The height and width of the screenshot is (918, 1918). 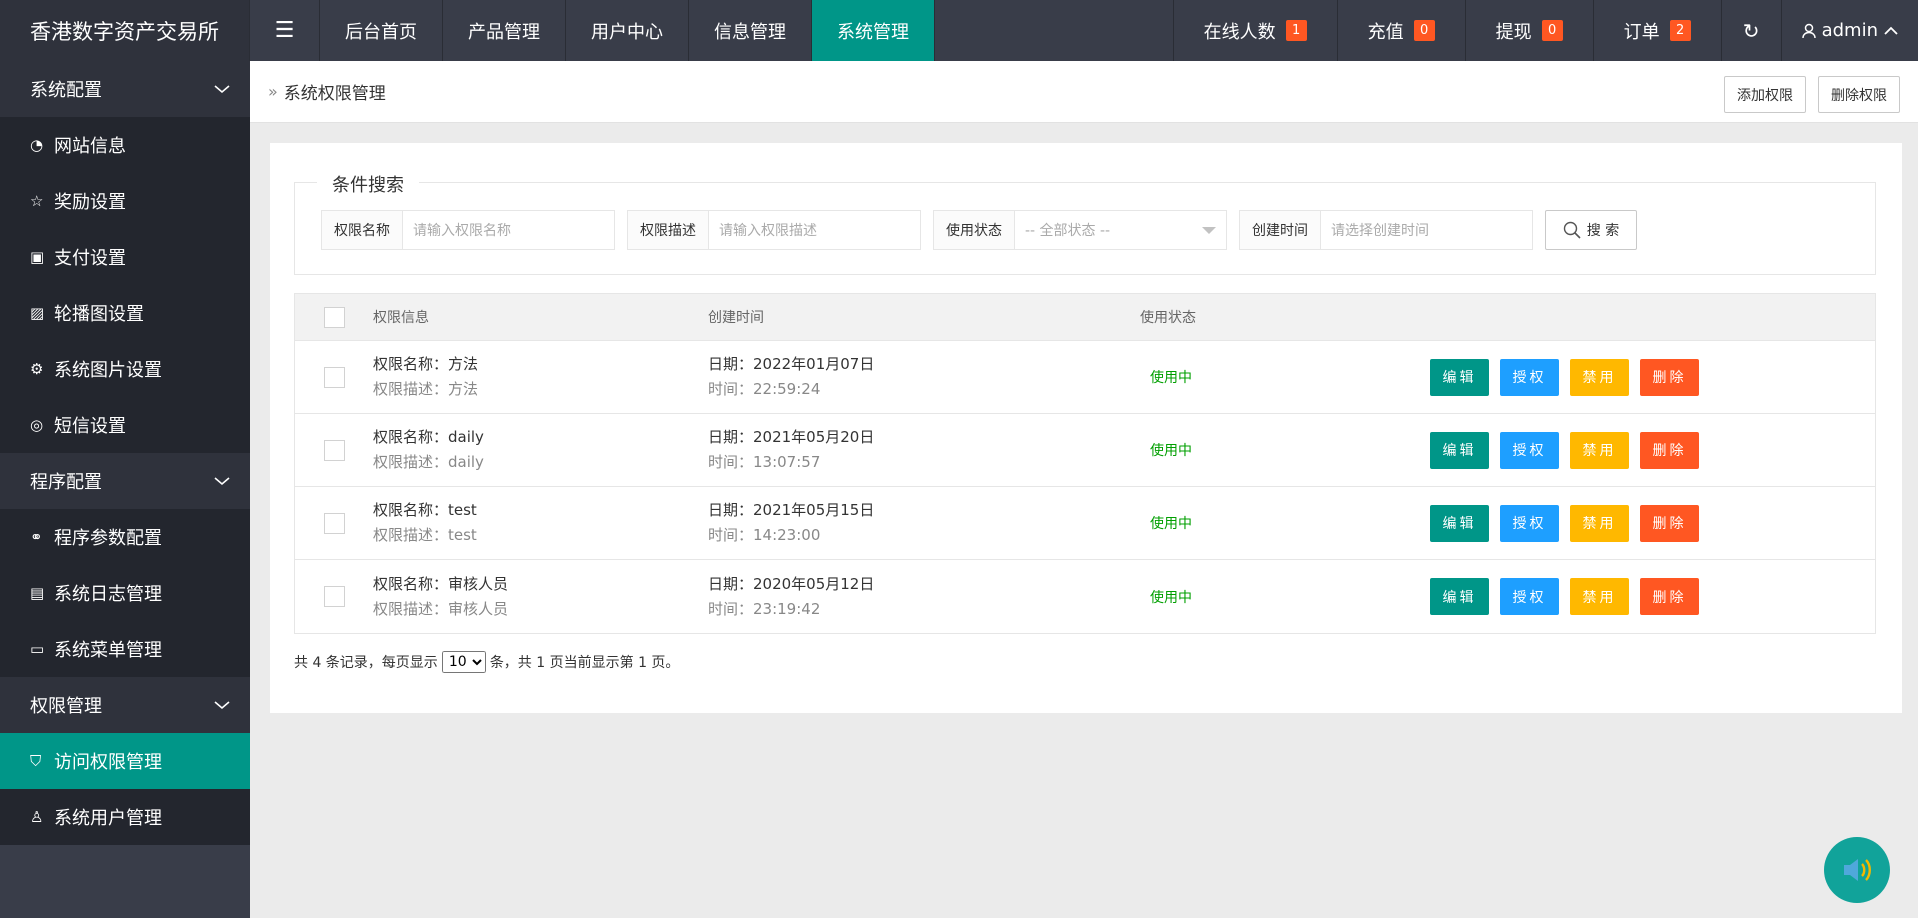 I want to click on sidebar-item-system-log: ▤ 系统日志管理, so click(x=125, y=593).